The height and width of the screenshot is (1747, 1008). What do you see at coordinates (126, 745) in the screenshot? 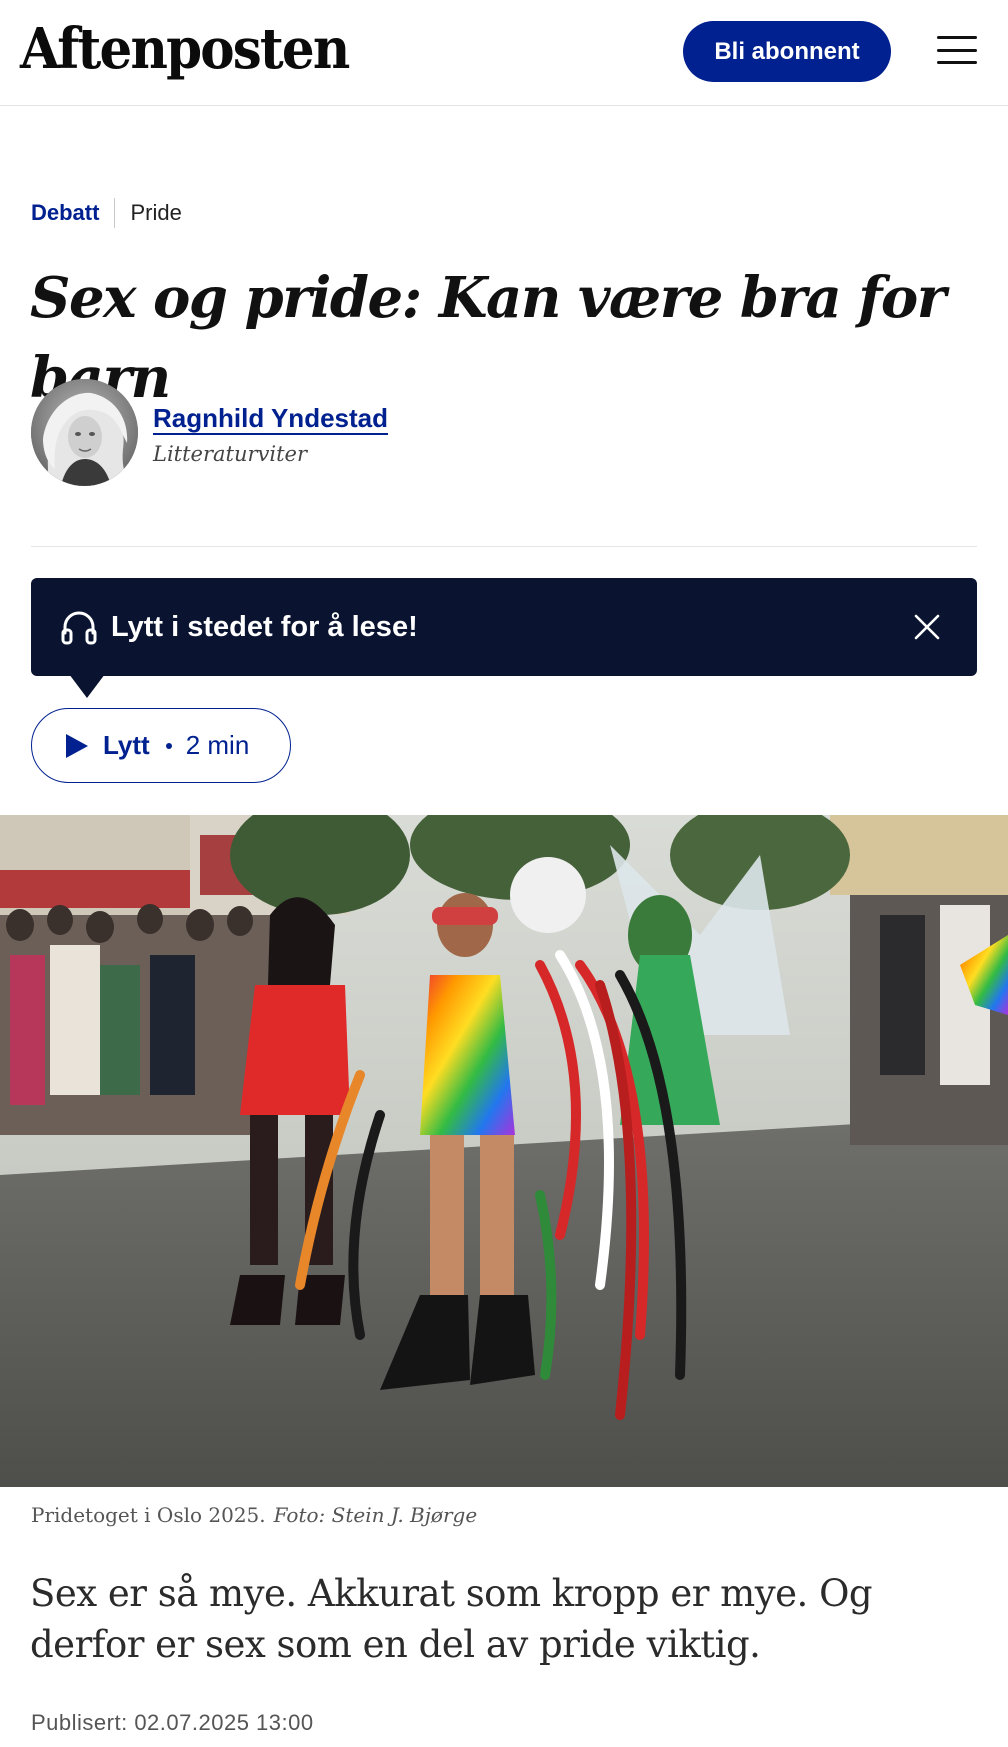
I see `play-label: Lytt` at bounding box center [126, 745].